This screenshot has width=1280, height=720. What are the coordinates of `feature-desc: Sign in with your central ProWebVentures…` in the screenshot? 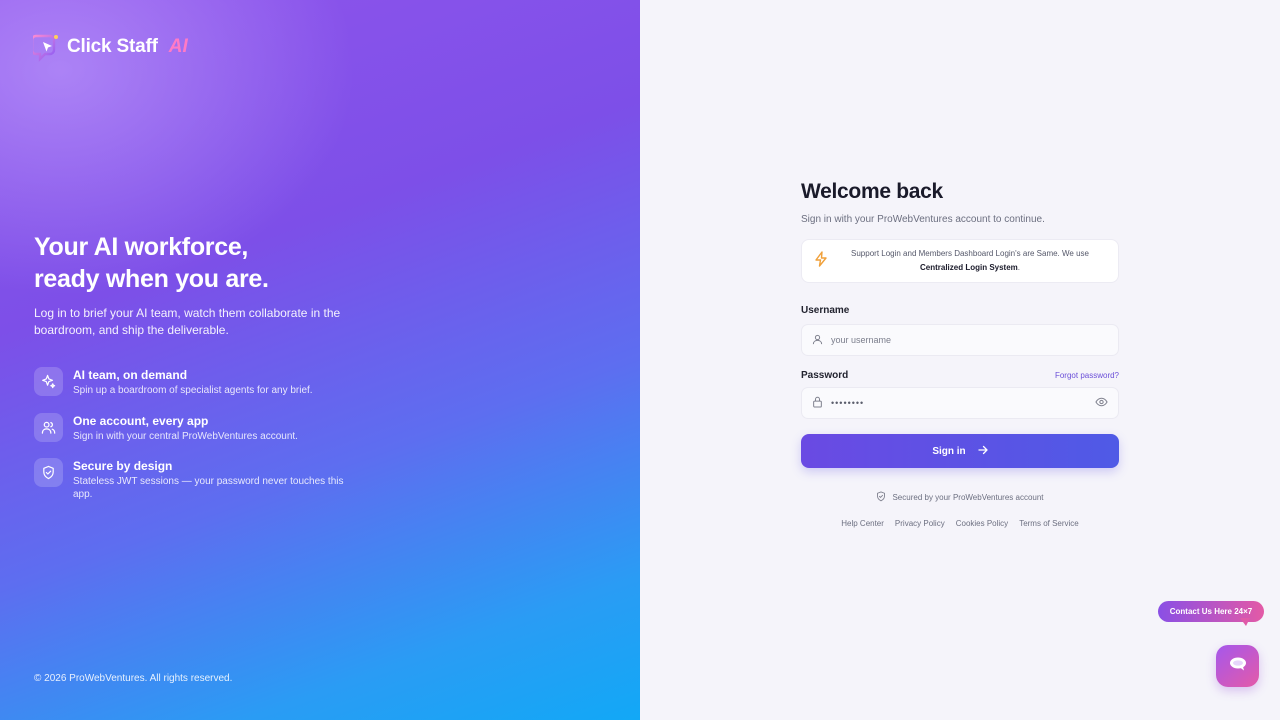 It's located at (185, 436).